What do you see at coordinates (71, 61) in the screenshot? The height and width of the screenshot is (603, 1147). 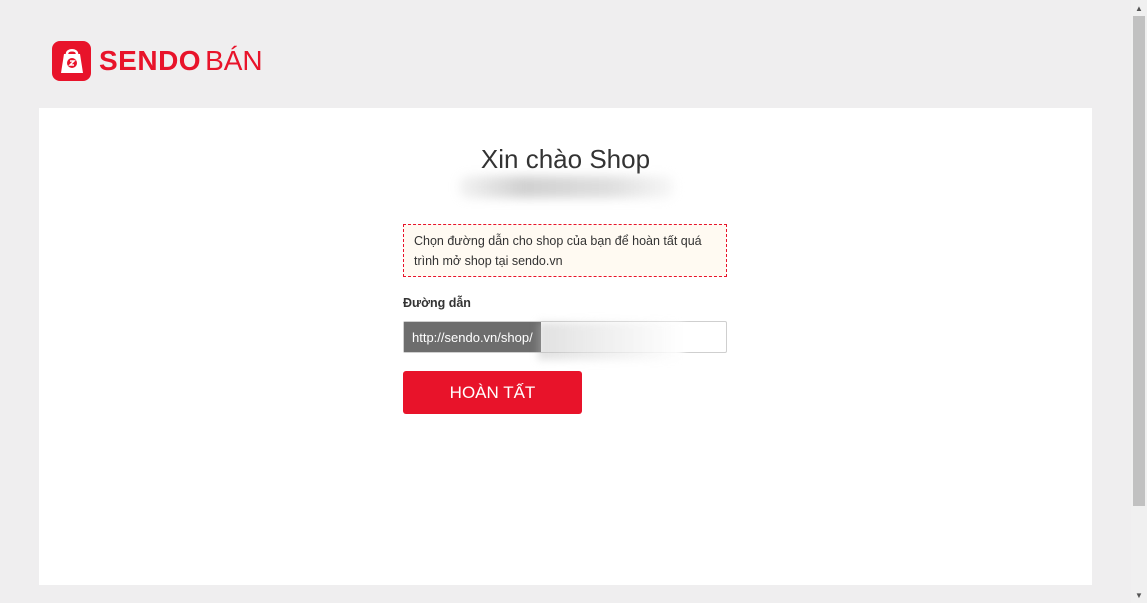 I see `sendo-logo-icon` at bounding box center [71, 61].